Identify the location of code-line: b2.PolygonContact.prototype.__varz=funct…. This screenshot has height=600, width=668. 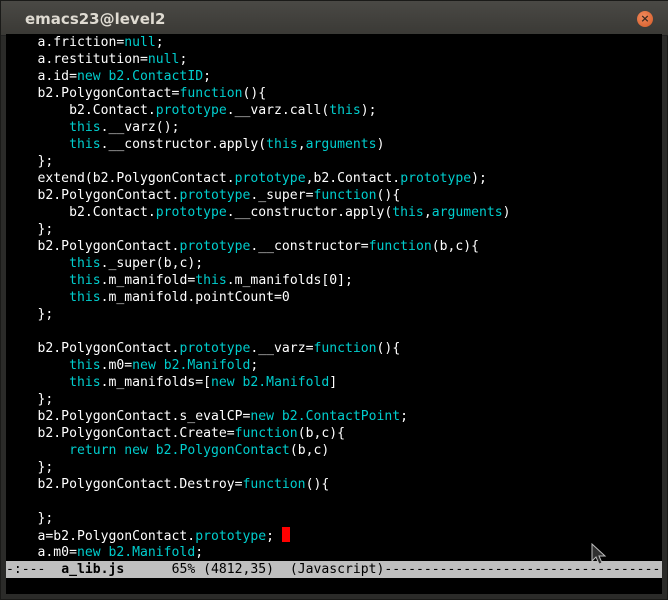
(258, 348).